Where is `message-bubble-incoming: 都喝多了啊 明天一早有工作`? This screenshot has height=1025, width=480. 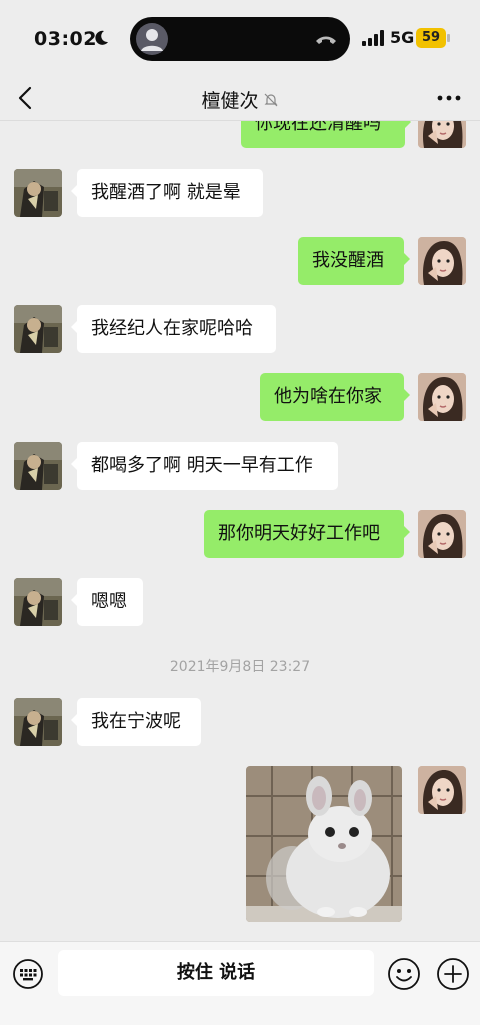 message-bubble-incoming: 都喝多了啊 明天一早有工作 is located at coordinates (204, 466).